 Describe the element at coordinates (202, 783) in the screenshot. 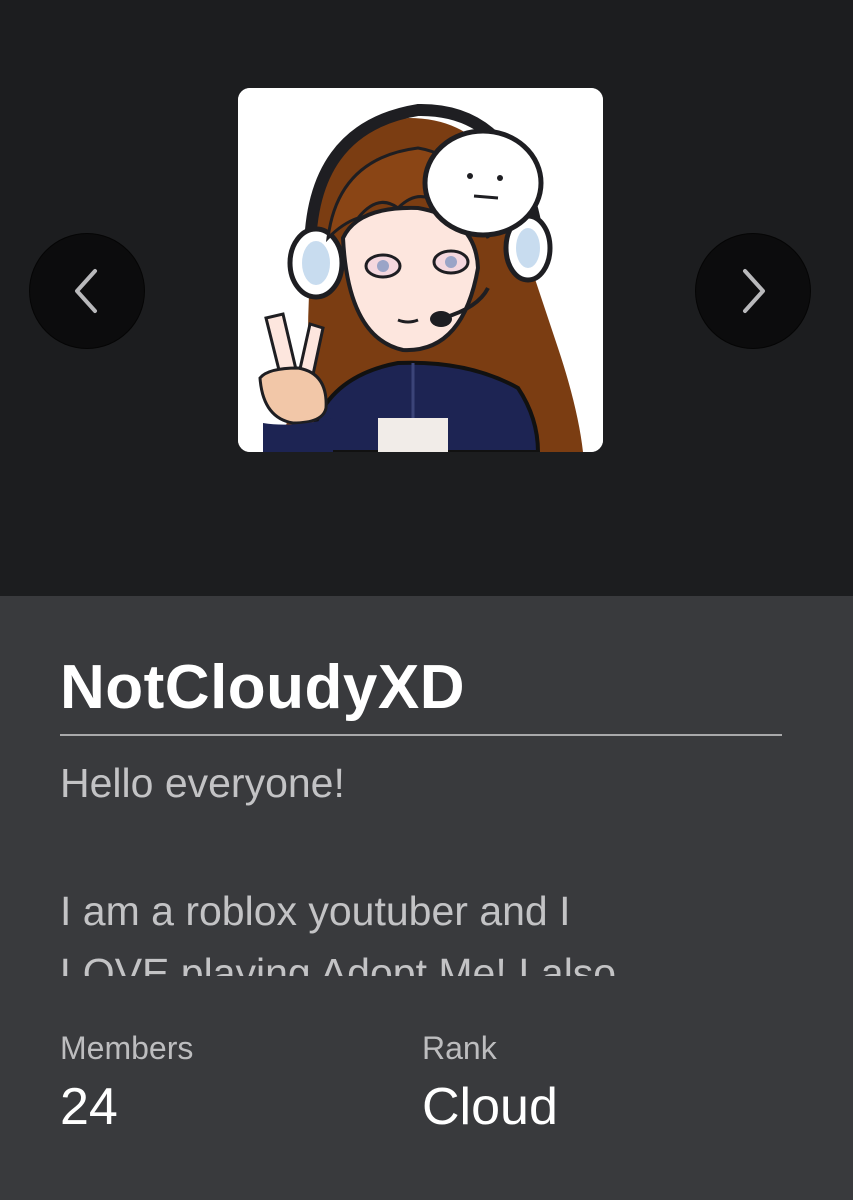

I see `description-line: Hello everyone!` at that location.